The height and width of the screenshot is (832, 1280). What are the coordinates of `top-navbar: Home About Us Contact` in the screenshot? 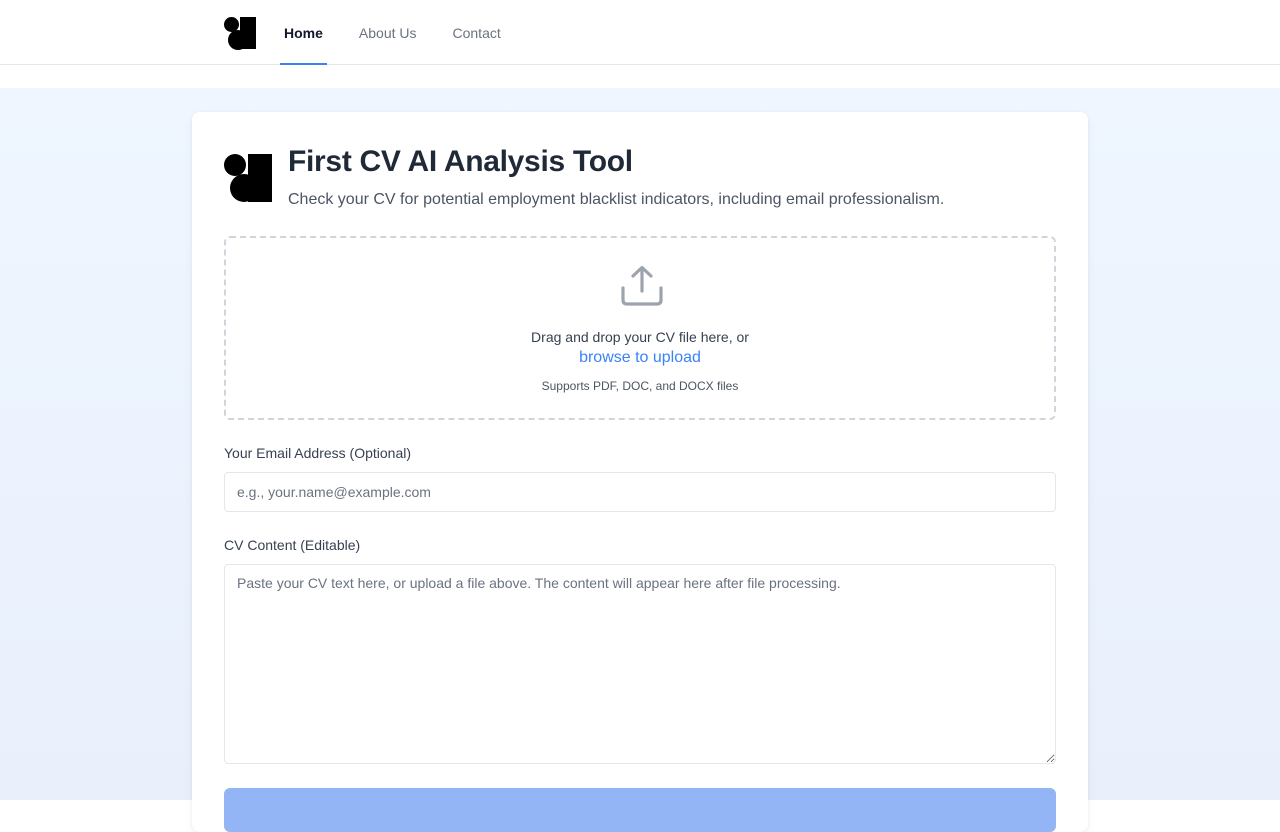 It's located at (640, 32).